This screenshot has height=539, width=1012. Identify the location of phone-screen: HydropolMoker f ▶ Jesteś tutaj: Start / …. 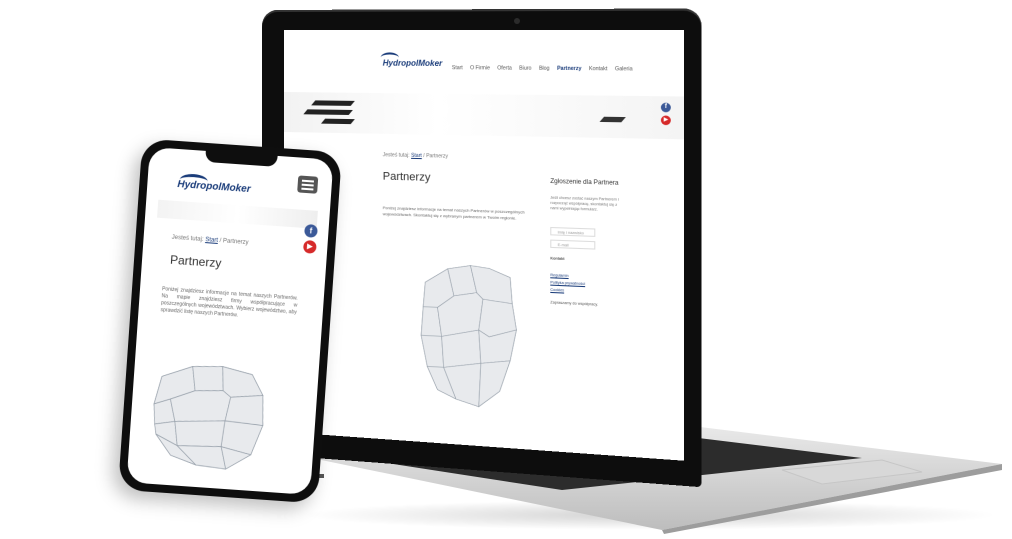
(230, 321).